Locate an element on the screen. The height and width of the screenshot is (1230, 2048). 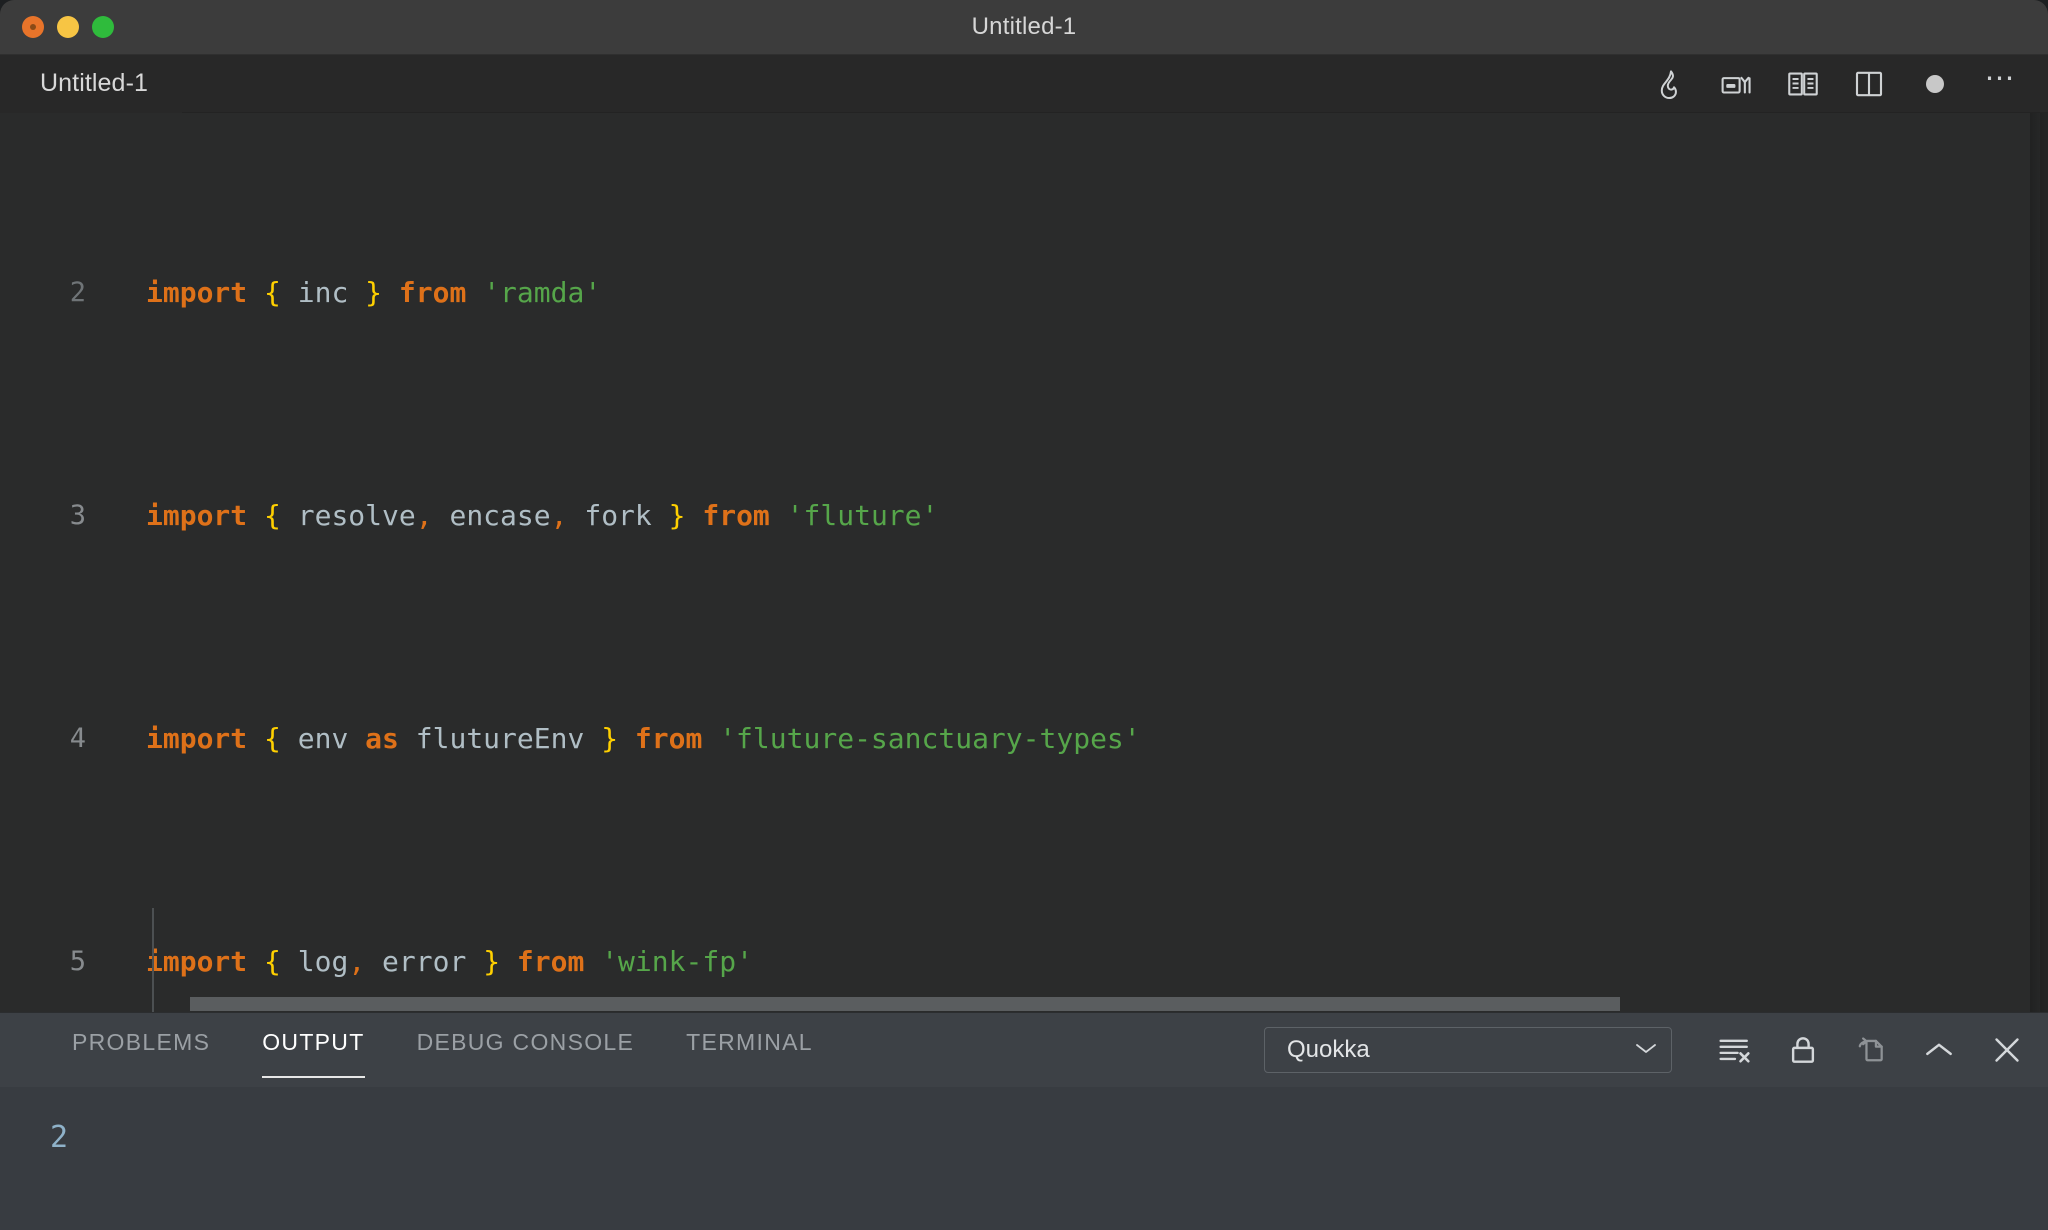
editor-horizontal-scrollbar is located at coordinates (1024, 1004).